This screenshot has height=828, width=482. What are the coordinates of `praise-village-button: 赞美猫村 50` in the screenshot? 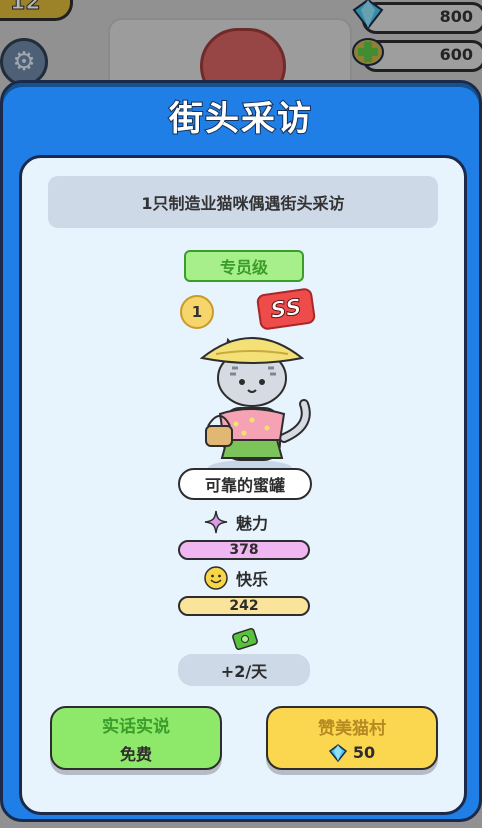 It's located at (352, 738).